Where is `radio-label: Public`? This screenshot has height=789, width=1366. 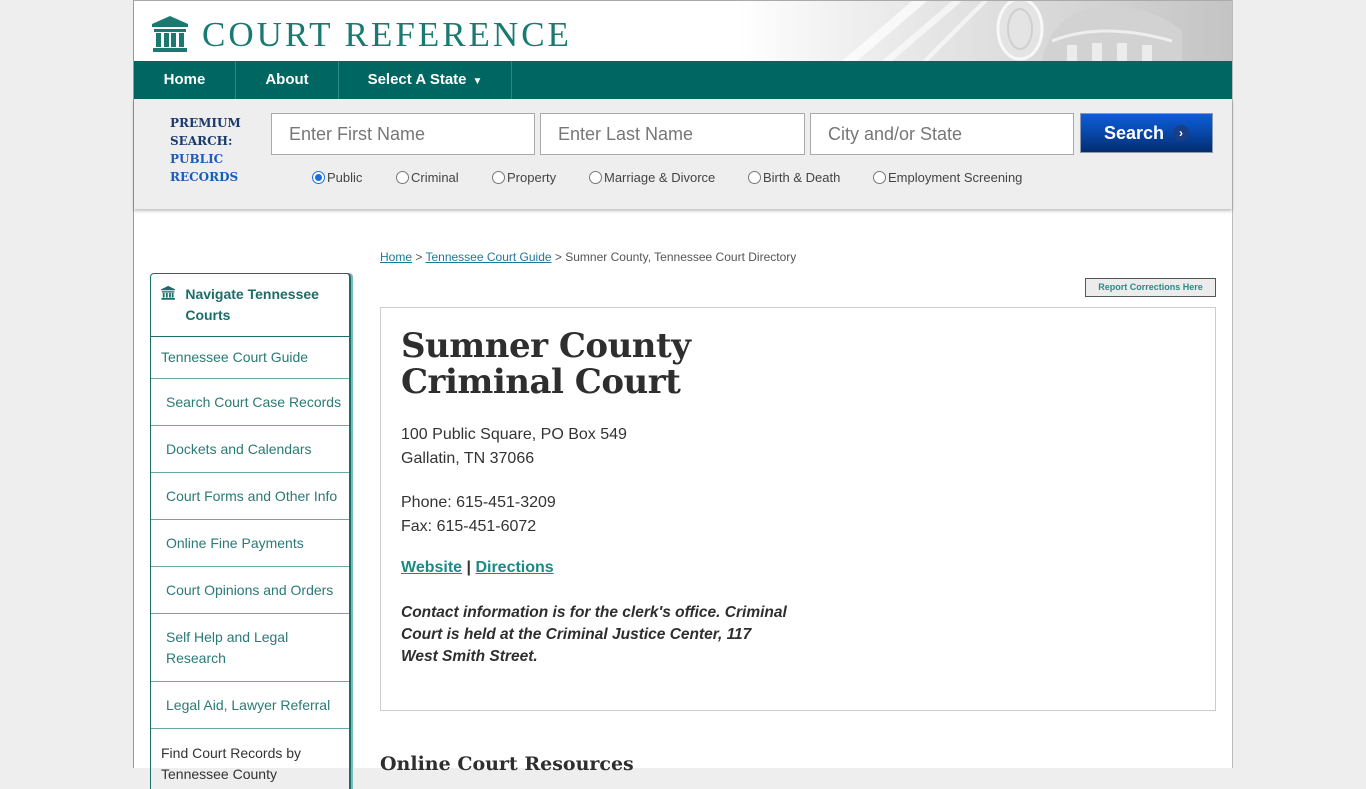 radio-label: Public is located at coordinates (345, 177).